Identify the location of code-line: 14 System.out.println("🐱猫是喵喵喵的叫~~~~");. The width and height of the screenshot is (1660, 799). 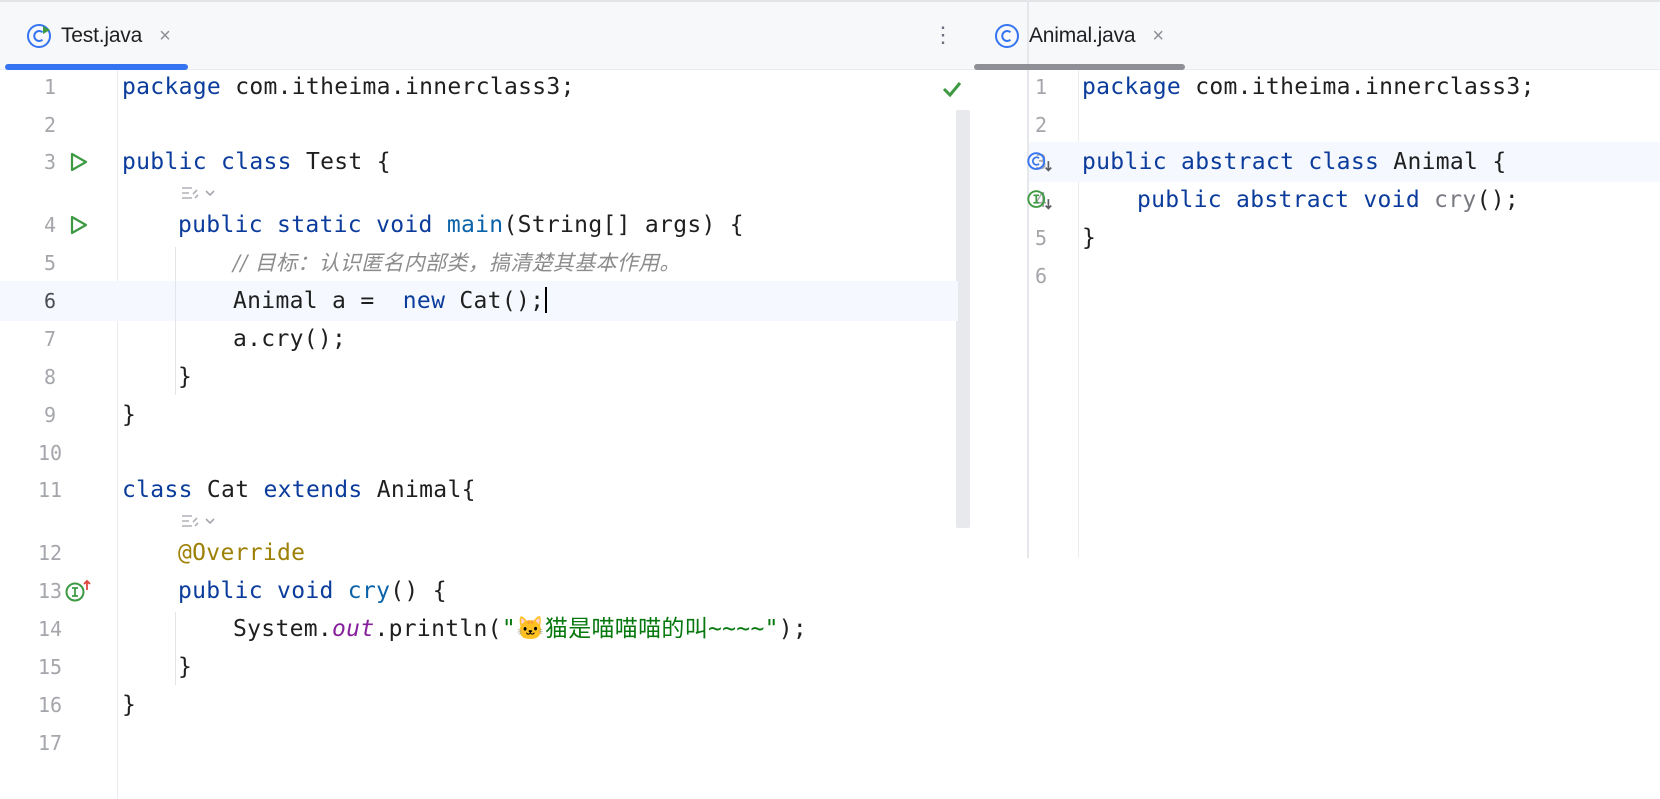
(479, 629).